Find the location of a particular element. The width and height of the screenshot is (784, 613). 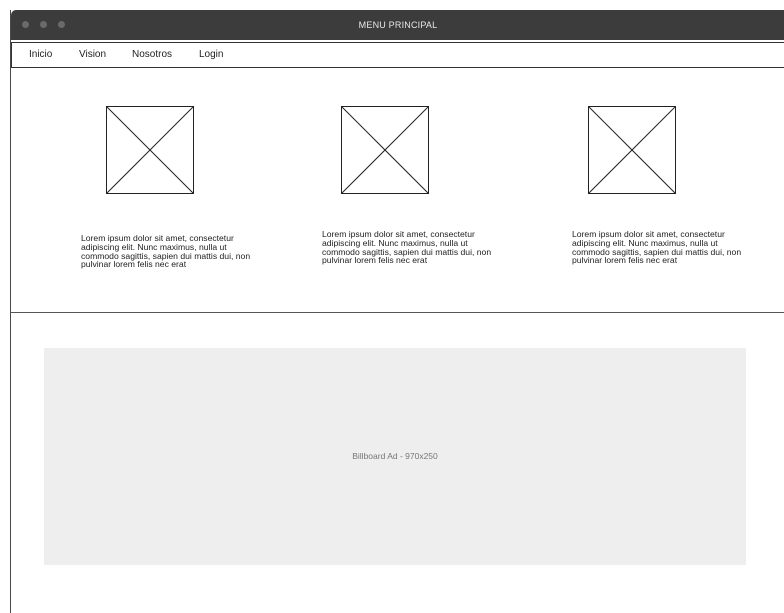

nav-bar: Inicio Vision Nosotros Login is located at coordinates (397, 55).